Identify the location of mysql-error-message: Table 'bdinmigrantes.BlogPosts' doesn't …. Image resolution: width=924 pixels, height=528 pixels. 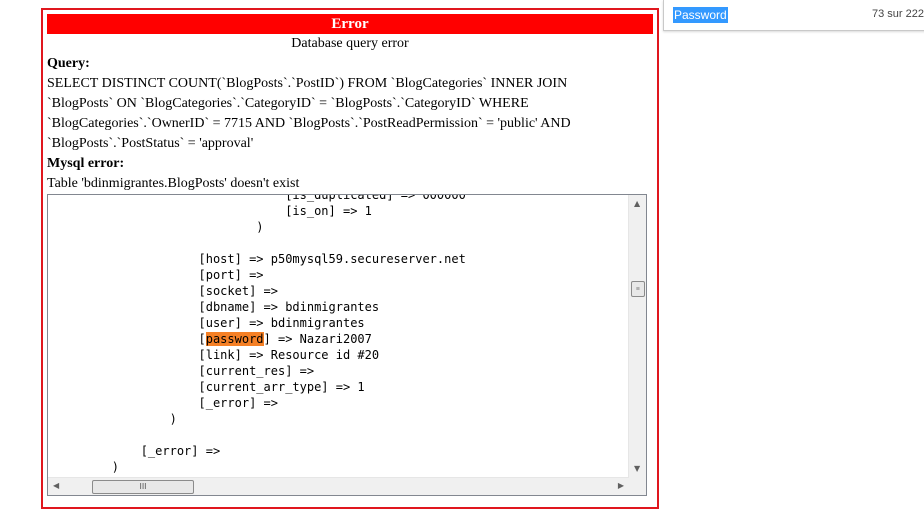
(173, 183).